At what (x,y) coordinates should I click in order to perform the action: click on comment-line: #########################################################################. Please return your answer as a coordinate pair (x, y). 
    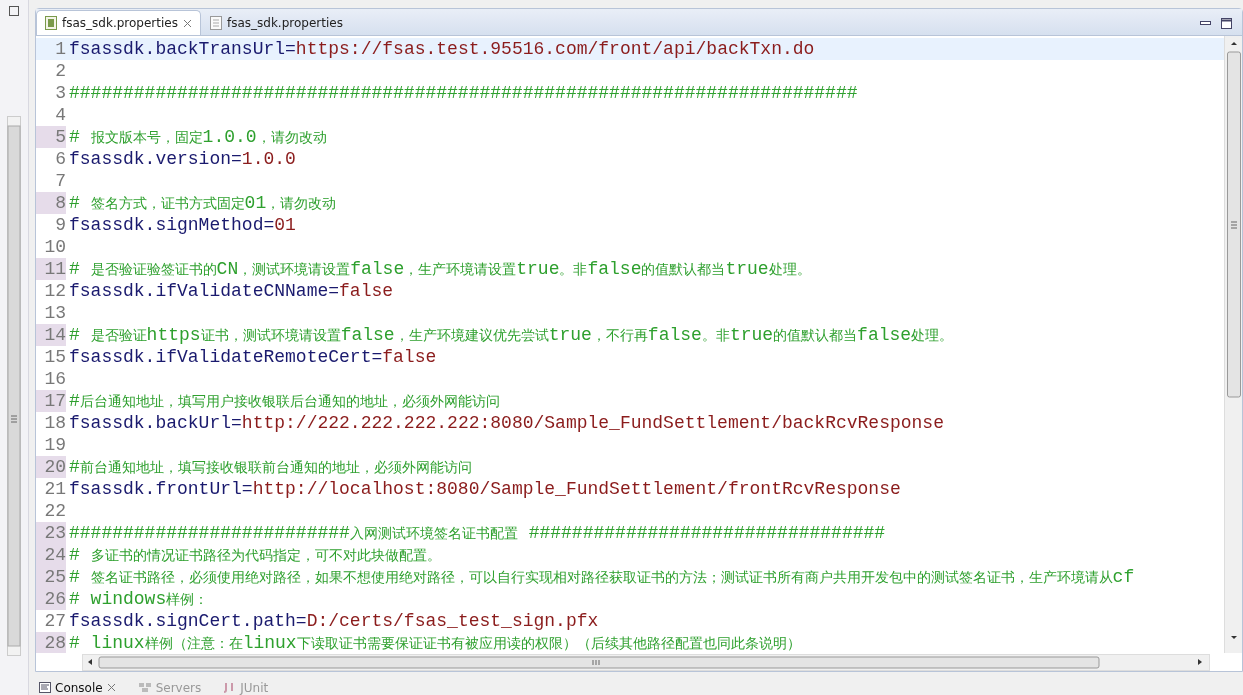
    Looking at the image, I should click on (463, 93).